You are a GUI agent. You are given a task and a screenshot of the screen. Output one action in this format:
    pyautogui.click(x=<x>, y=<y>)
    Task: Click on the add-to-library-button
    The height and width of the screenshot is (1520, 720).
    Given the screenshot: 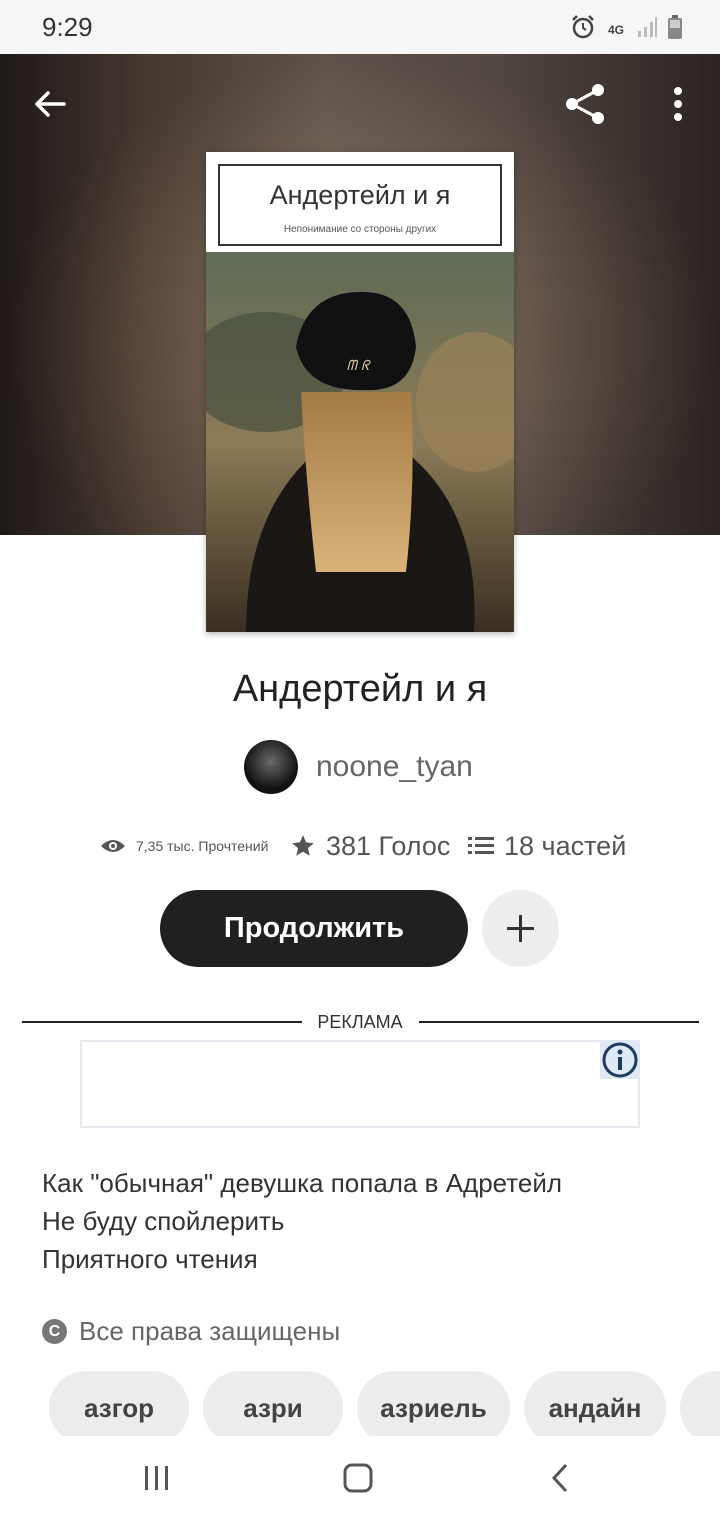 What is the action you would take?
    pyautogui.click(x=520, y=928)
    